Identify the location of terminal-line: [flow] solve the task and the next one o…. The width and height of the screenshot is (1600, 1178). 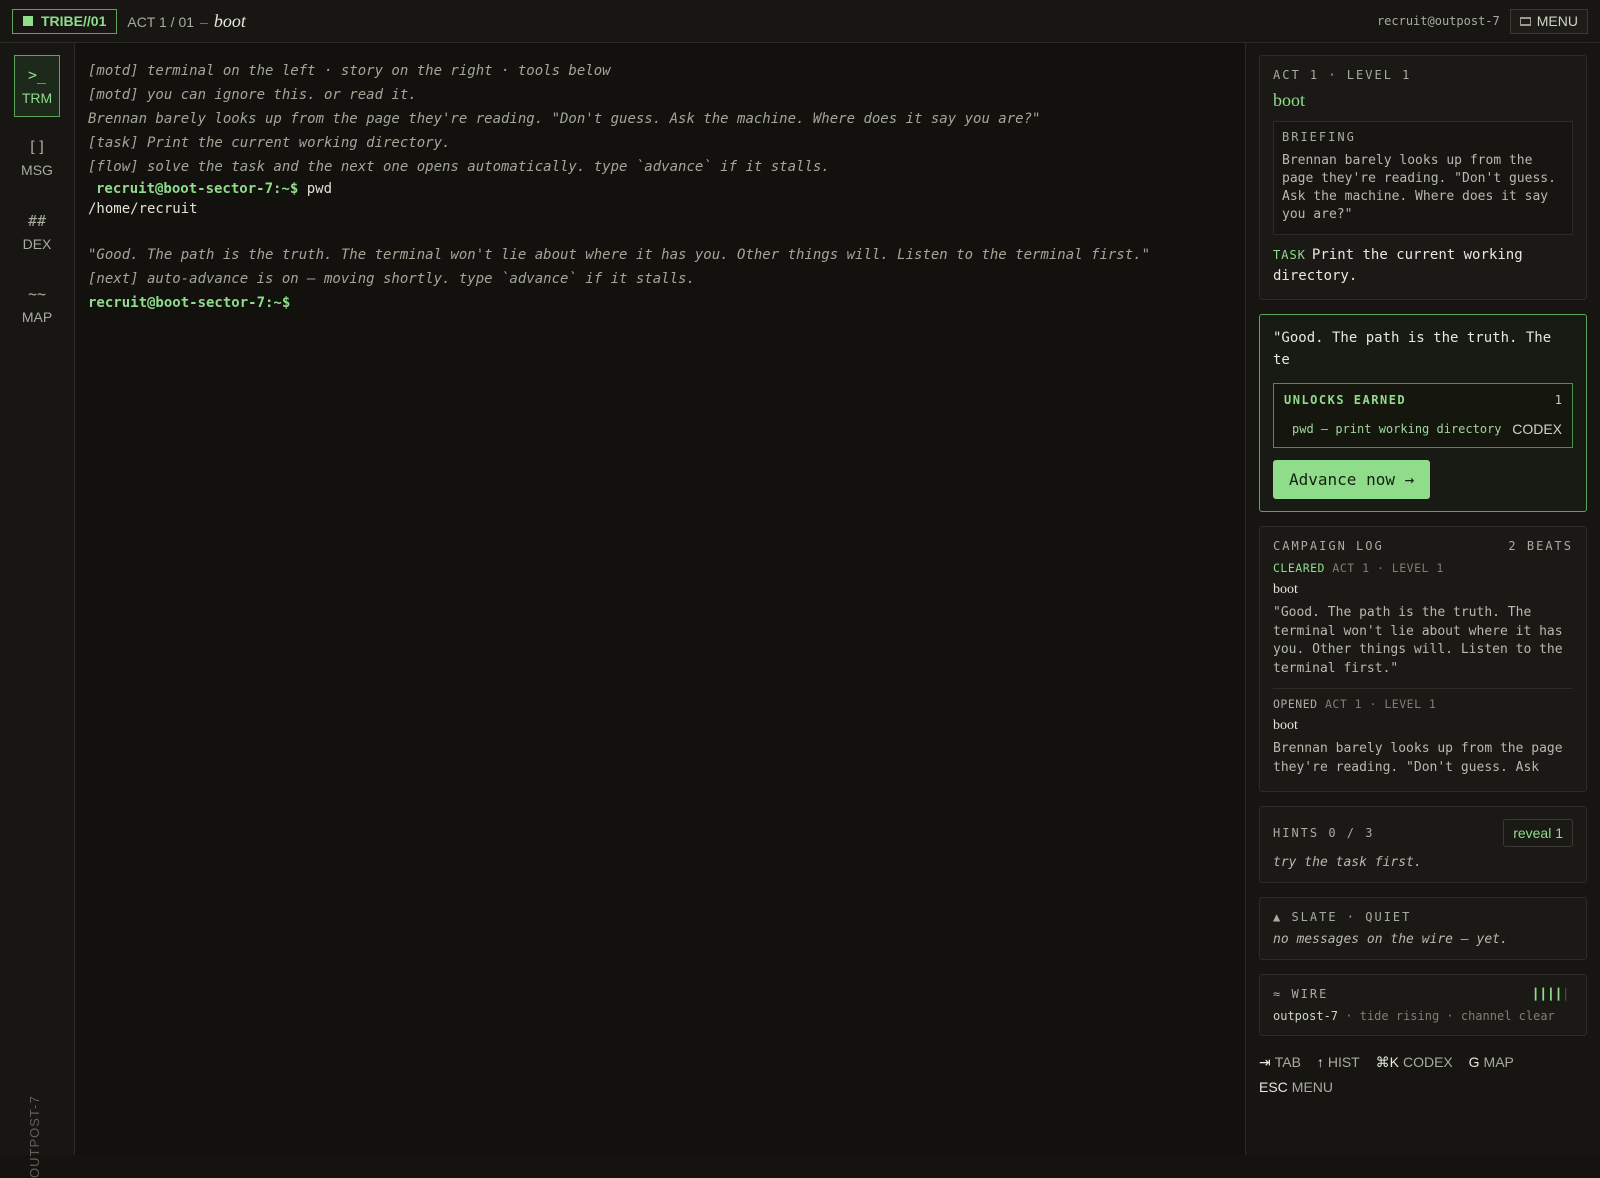
(459, 167).